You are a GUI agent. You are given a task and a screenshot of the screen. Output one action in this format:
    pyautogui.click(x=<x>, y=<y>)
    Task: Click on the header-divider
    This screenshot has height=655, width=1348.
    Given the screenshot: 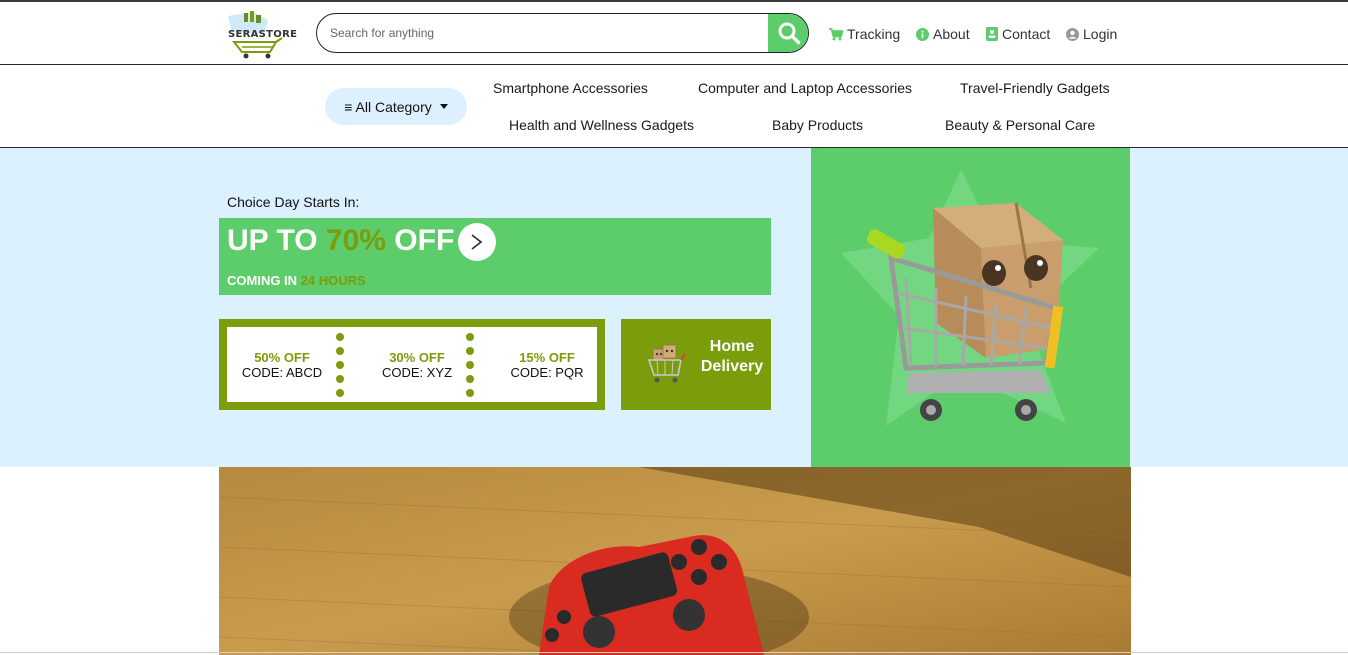 What is the action you would take?
    pyautogui.click(x=674, y=64)
    